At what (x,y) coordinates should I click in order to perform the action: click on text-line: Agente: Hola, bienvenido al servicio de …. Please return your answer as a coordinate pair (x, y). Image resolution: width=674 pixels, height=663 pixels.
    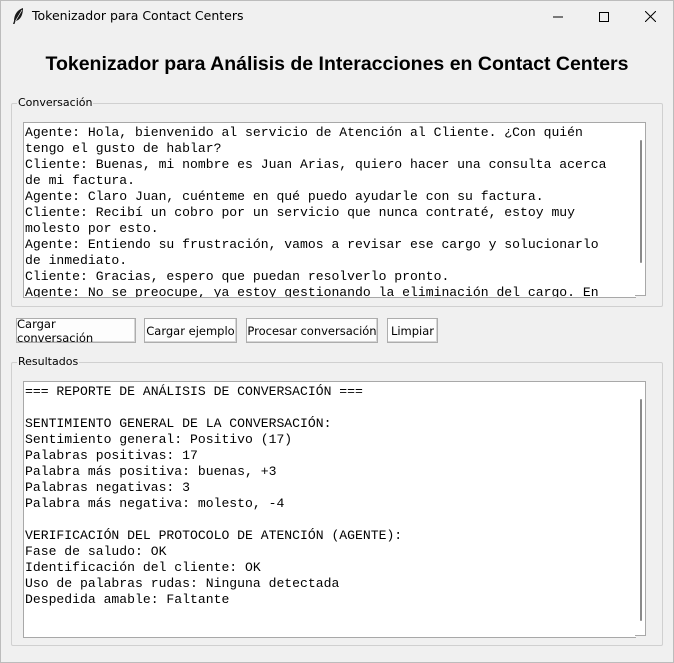
    Looking at the image, I should click on (304, 132).